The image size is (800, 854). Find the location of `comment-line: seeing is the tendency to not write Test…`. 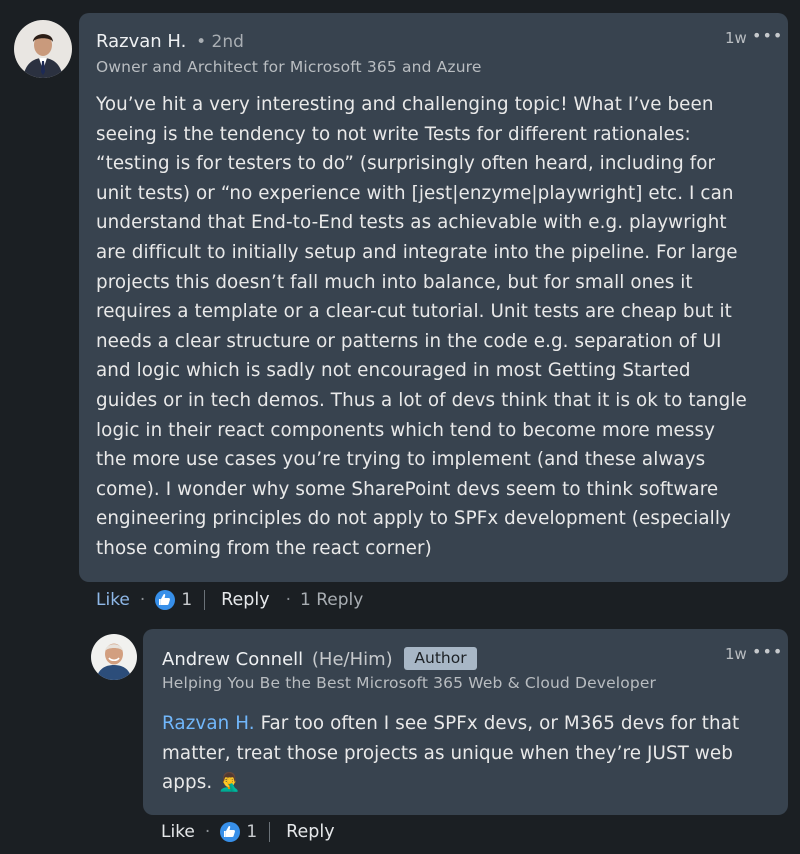

comment-line: seeing is the tendency to not write Test… is located at coordinates (393, 134).